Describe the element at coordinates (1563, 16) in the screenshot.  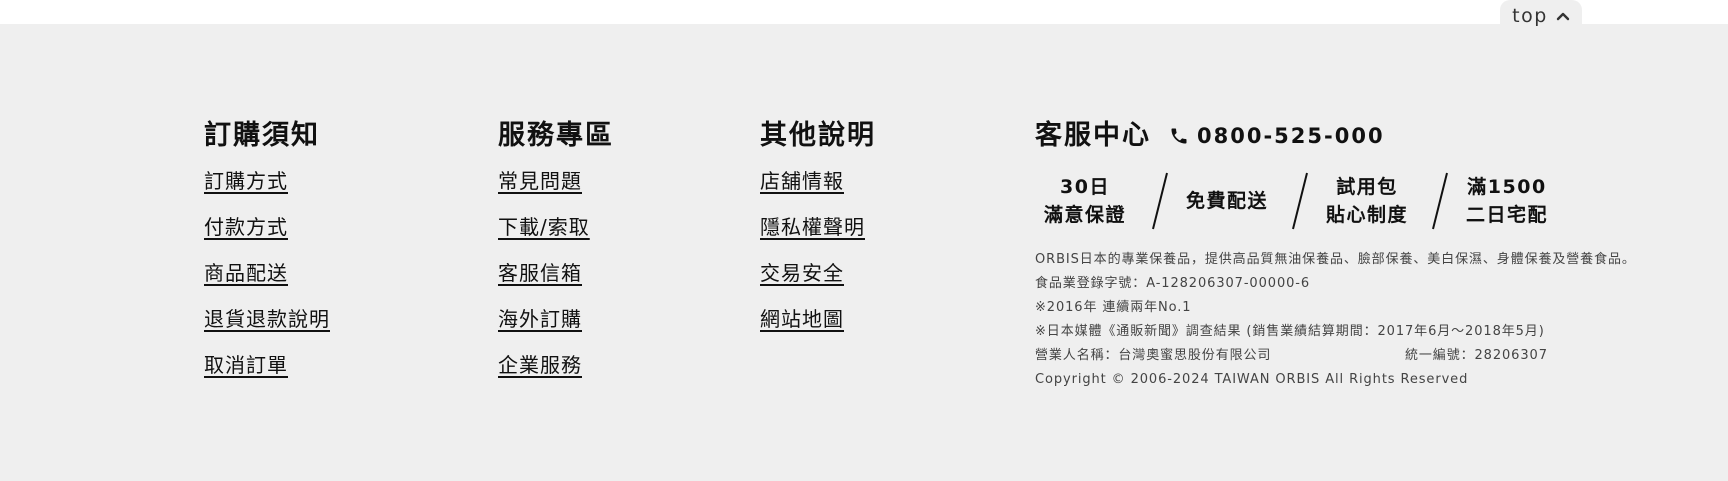
I see `chevron-up-icon` at that location.